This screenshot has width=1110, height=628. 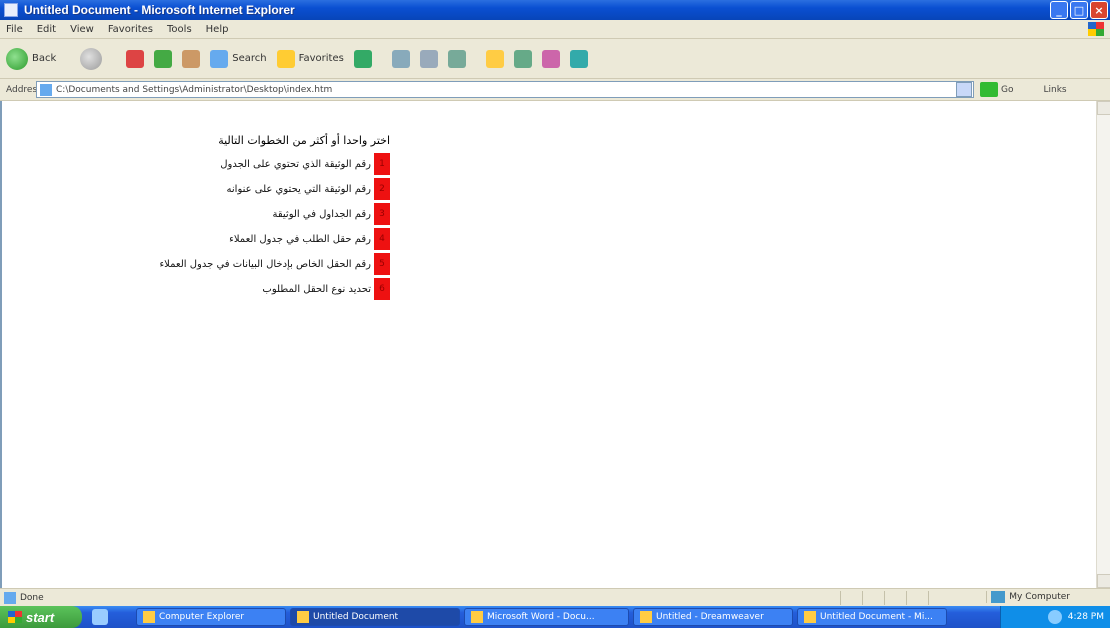 I want to click on forward-arrow-icon, so click(x=91, y=58).